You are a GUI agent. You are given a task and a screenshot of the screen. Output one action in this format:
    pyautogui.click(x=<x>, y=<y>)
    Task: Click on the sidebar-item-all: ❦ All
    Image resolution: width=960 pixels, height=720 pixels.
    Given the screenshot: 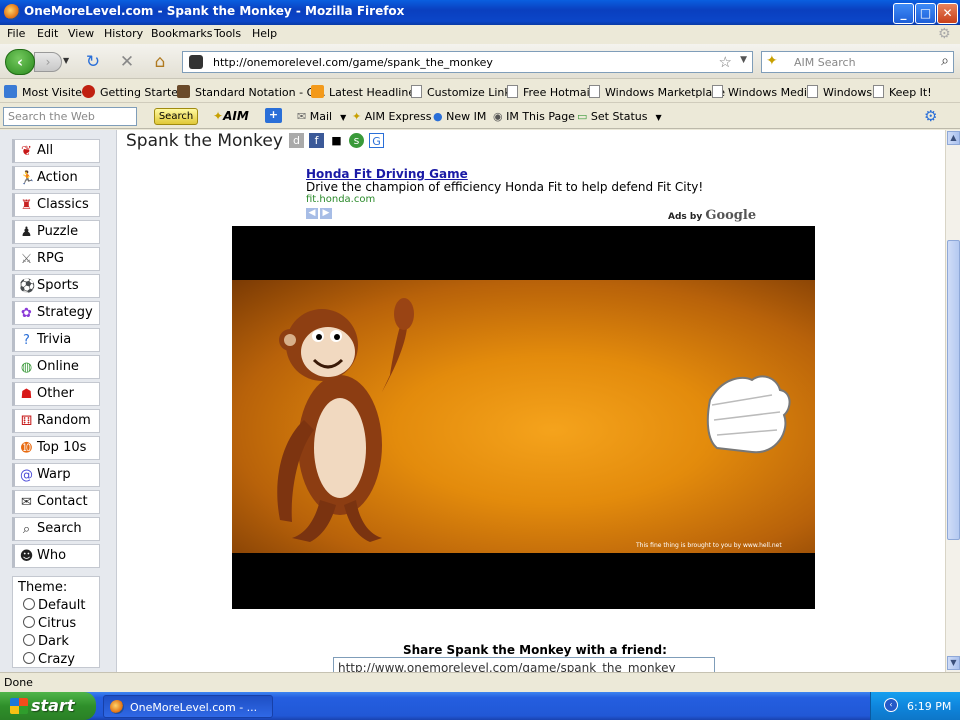 What is the action you would take?
    pyautogui.click(x=56, y=151)
    